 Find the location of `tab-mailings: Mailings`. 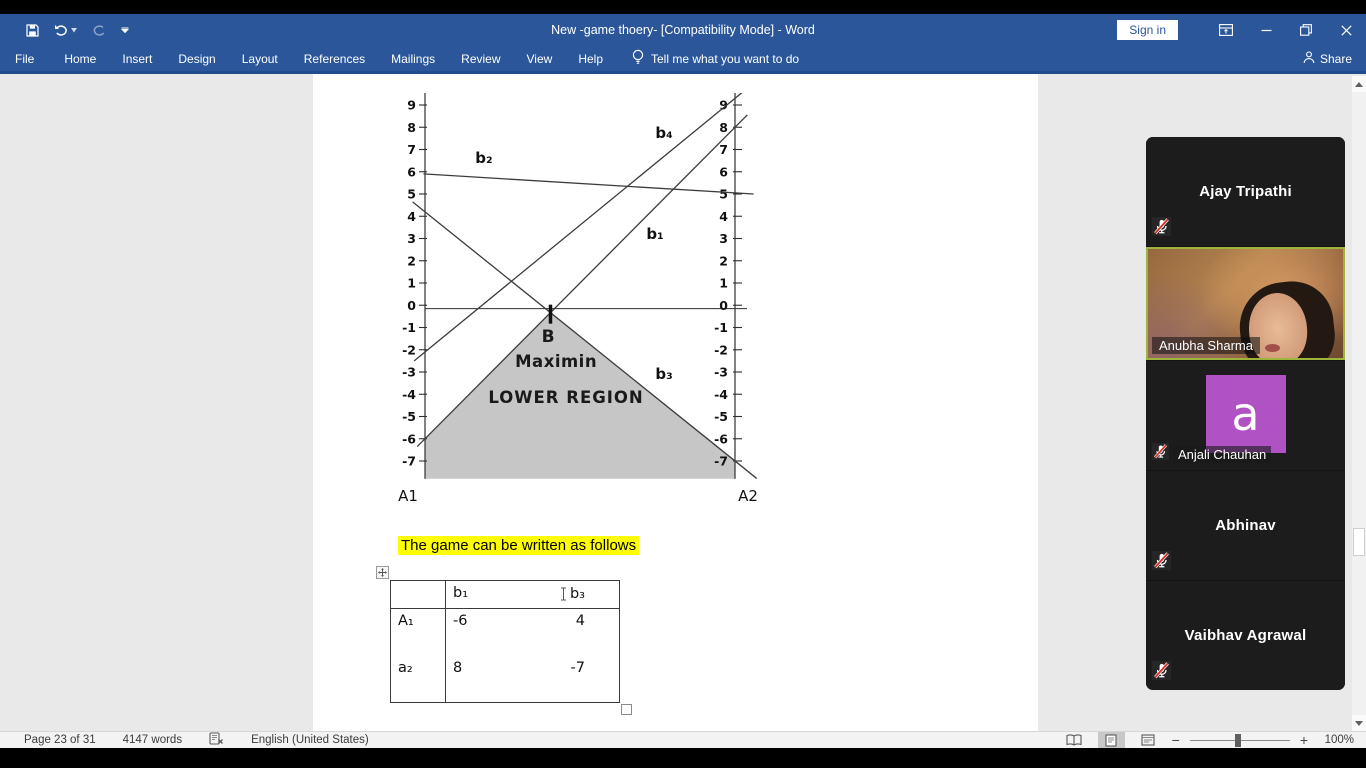

tab-mailings: Mailings is located at coordinates (413, 59).